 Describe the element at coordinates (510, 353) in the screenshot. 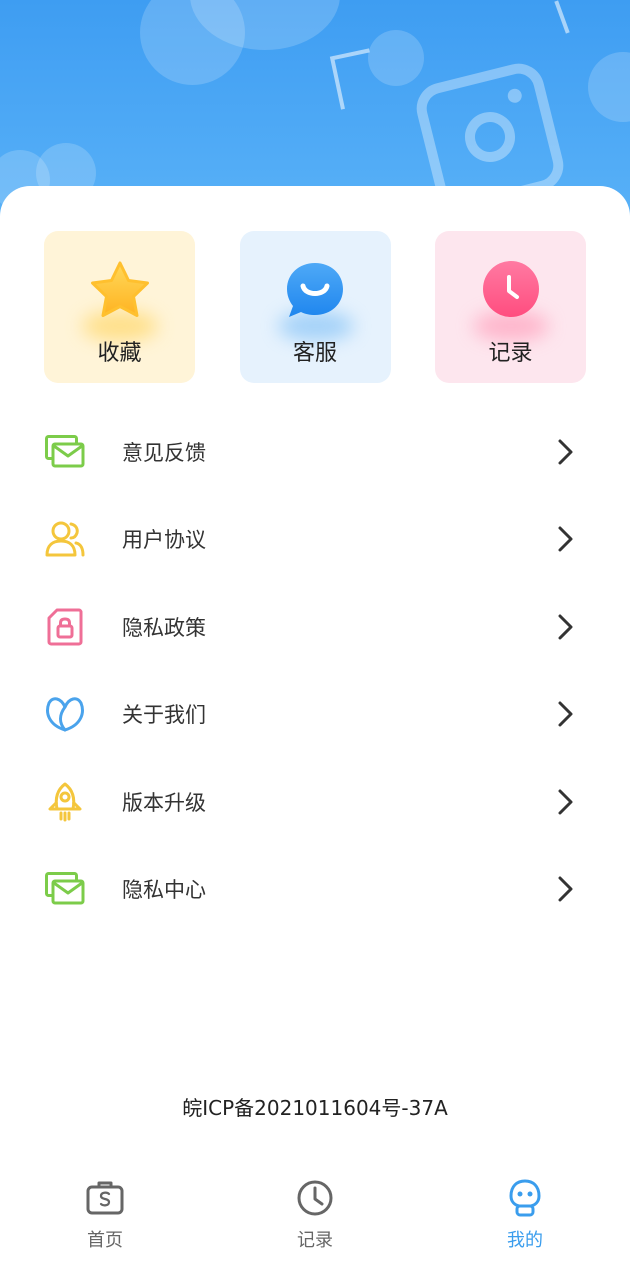

I see `records-label: 记录` at that location.